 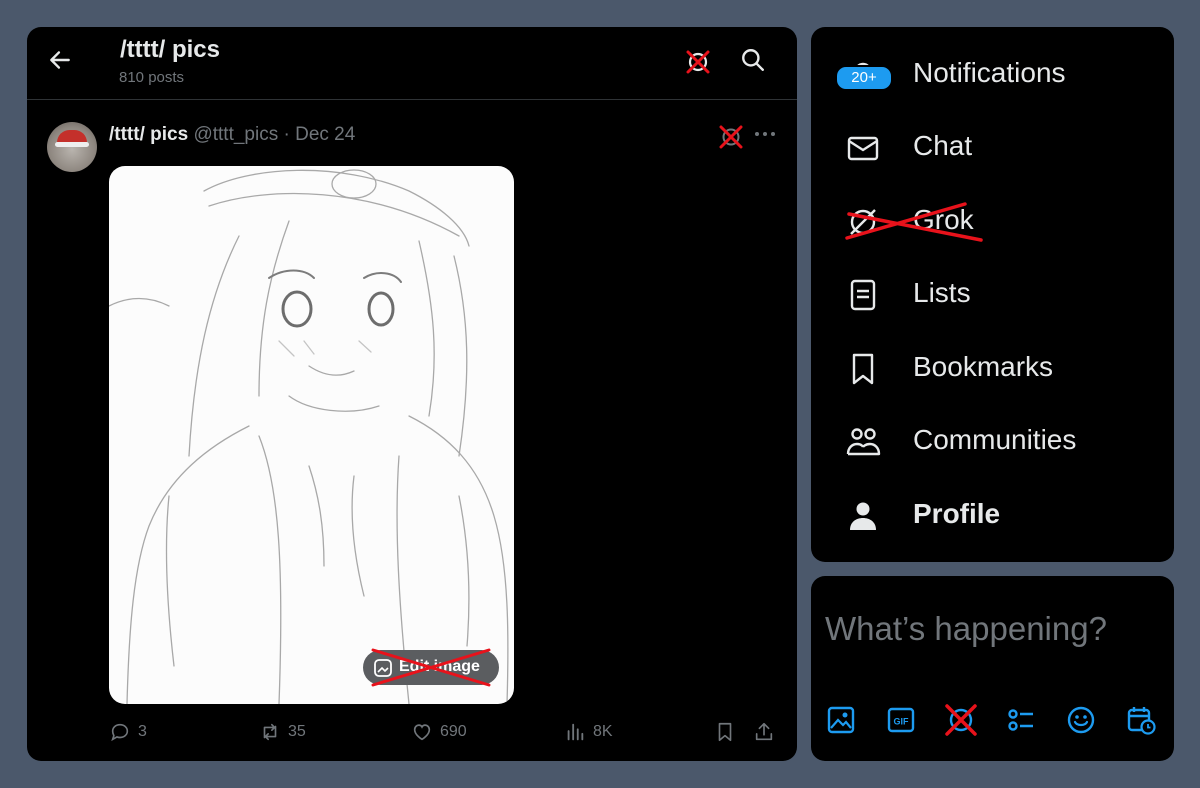 I want to click on nav-item-communities: Communities, so click(x=992, y=440).